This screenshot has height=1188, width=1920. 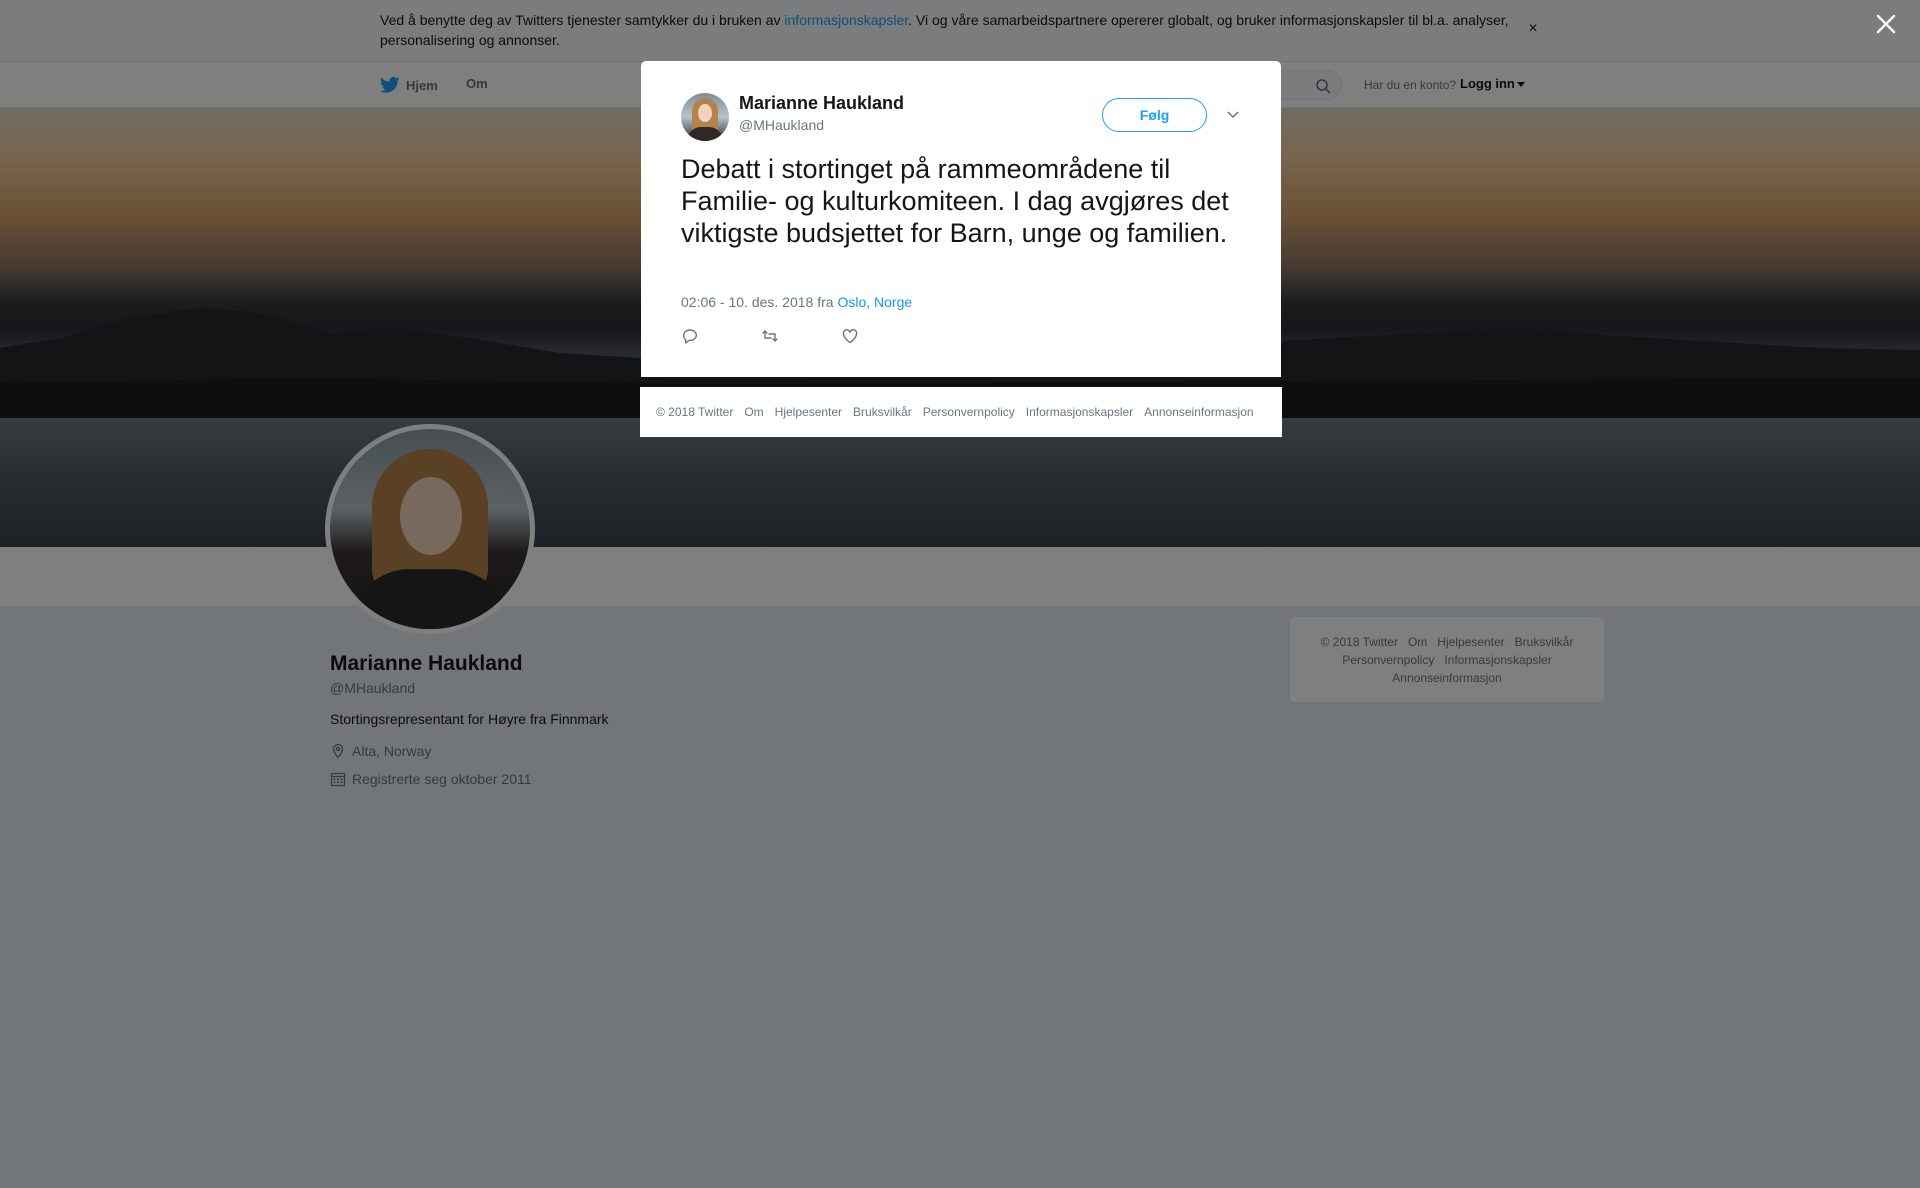 I want to click on modal-footer-link-cookies: Informasjonskapsler, so click(x=1079, y=412).